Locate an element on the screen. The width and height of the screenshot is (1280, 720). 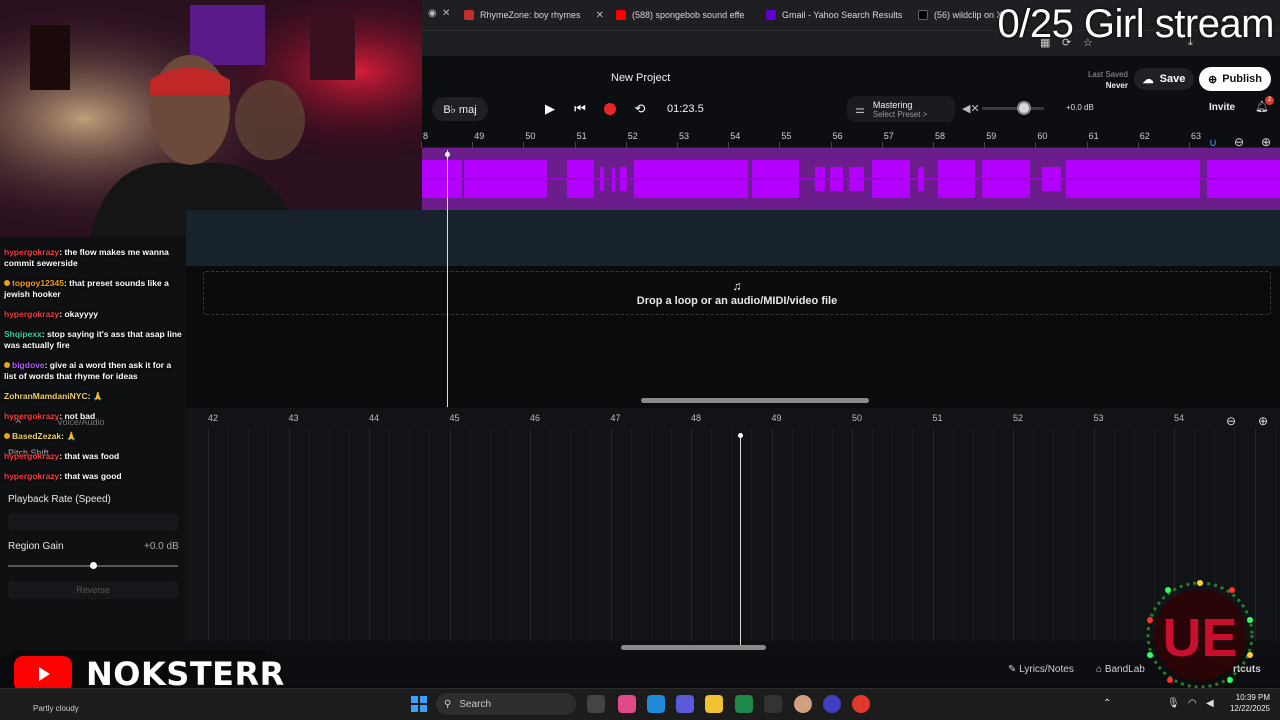
browser-tab-gmail: Gmail - Yahoo Search Results ✕ is located at coordinates (834, 15).